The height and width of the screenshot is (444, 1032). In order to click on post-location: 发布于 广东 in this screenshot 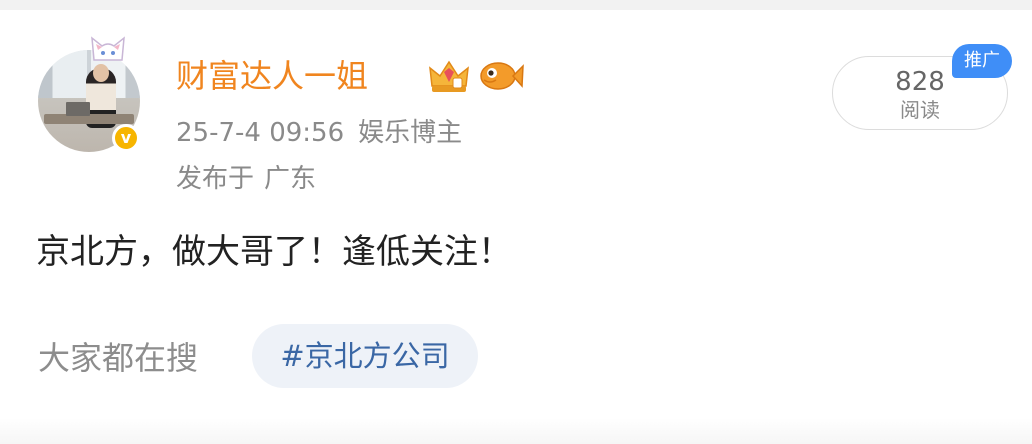, I will do `click(246, 179)`.